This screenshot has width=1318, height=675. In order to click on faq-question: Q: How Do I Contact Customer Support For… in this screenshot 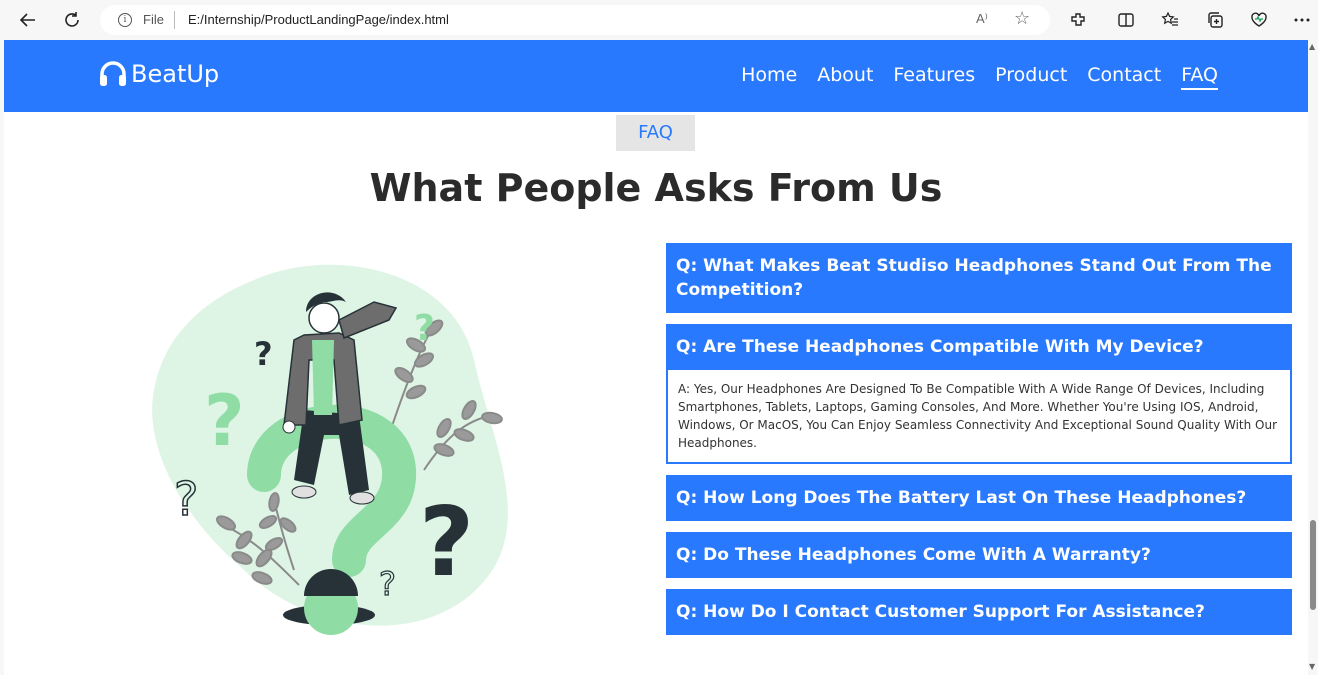, I will do `click(979, 612)`.